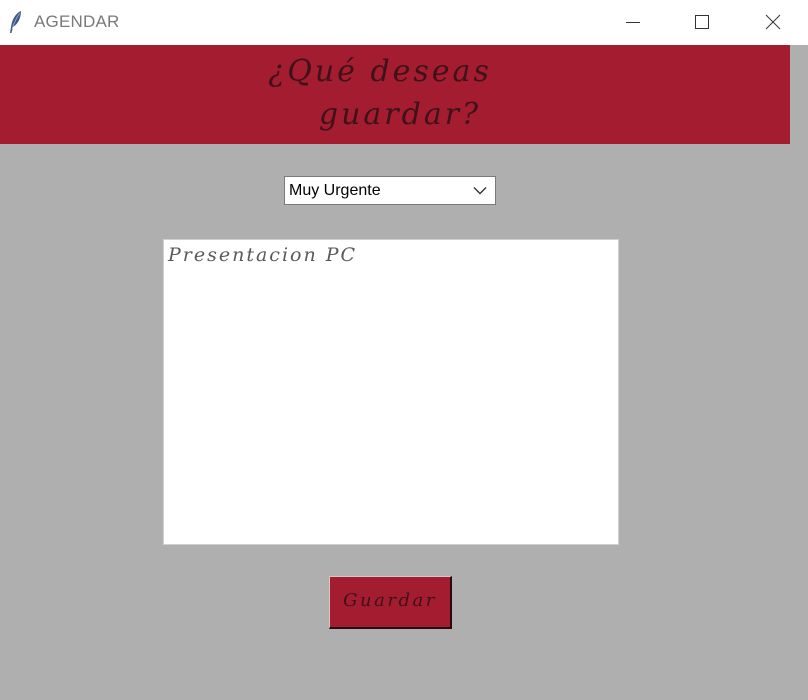 This screenshot has height=700, width=808. I want to click on save-button: Guardar, so click(390, 602).